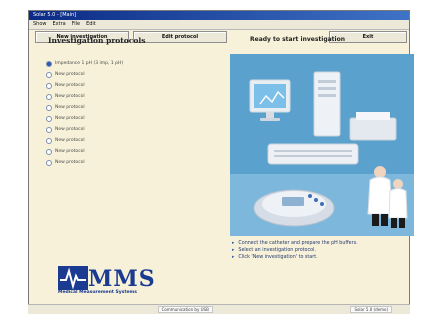 This screenshot has width=422, height=319. What do you see at coordinates (219, 15) in the screenshot?
I see `window-title: Solar 5.0 - [Main]` at bounding box center [219, 15].